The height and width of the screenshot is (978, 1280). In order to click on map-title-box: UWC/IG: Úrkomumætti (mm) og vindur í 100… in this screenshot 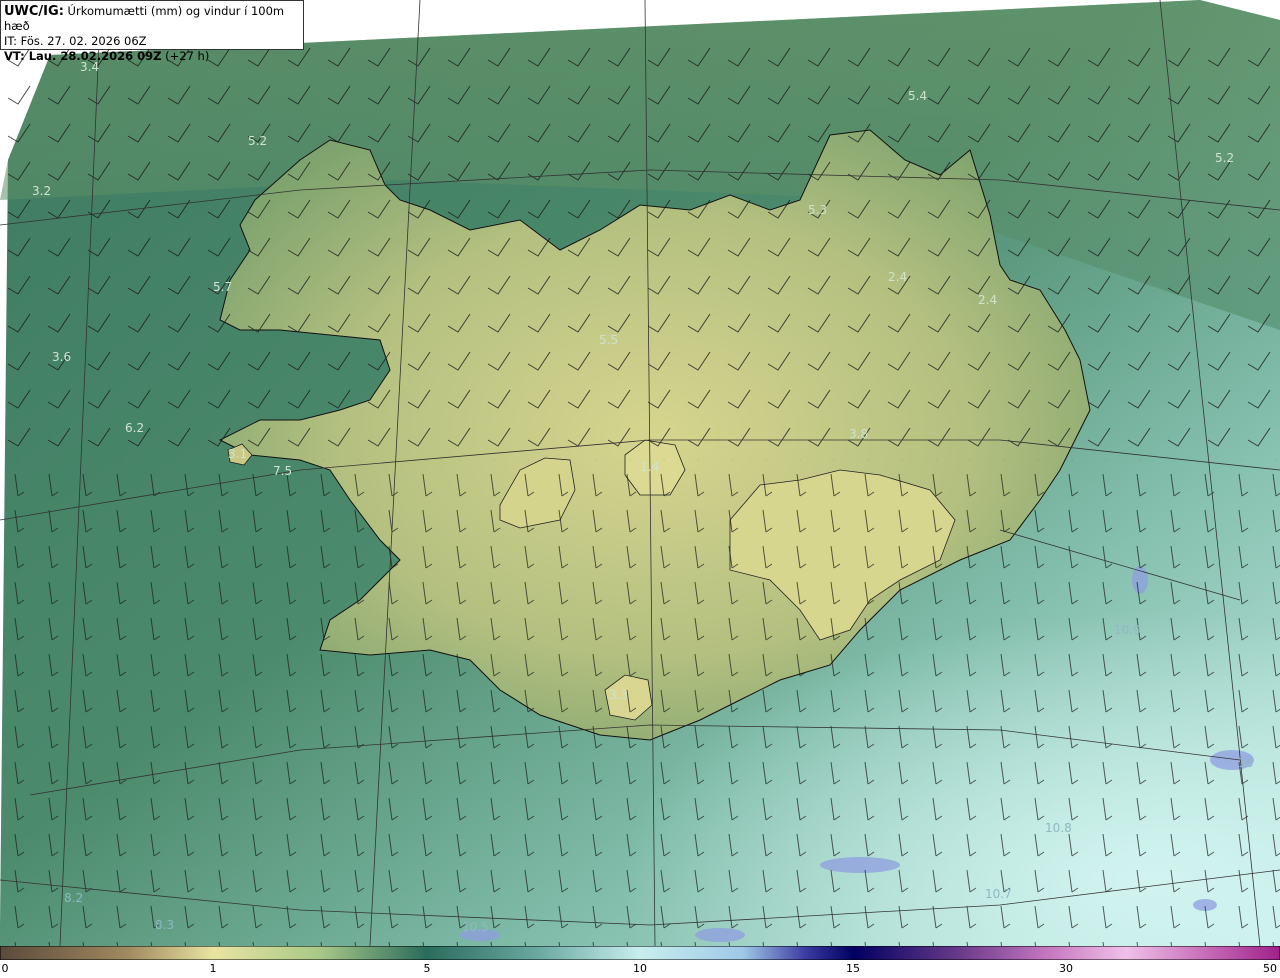, I will do `click(152, 31)`.